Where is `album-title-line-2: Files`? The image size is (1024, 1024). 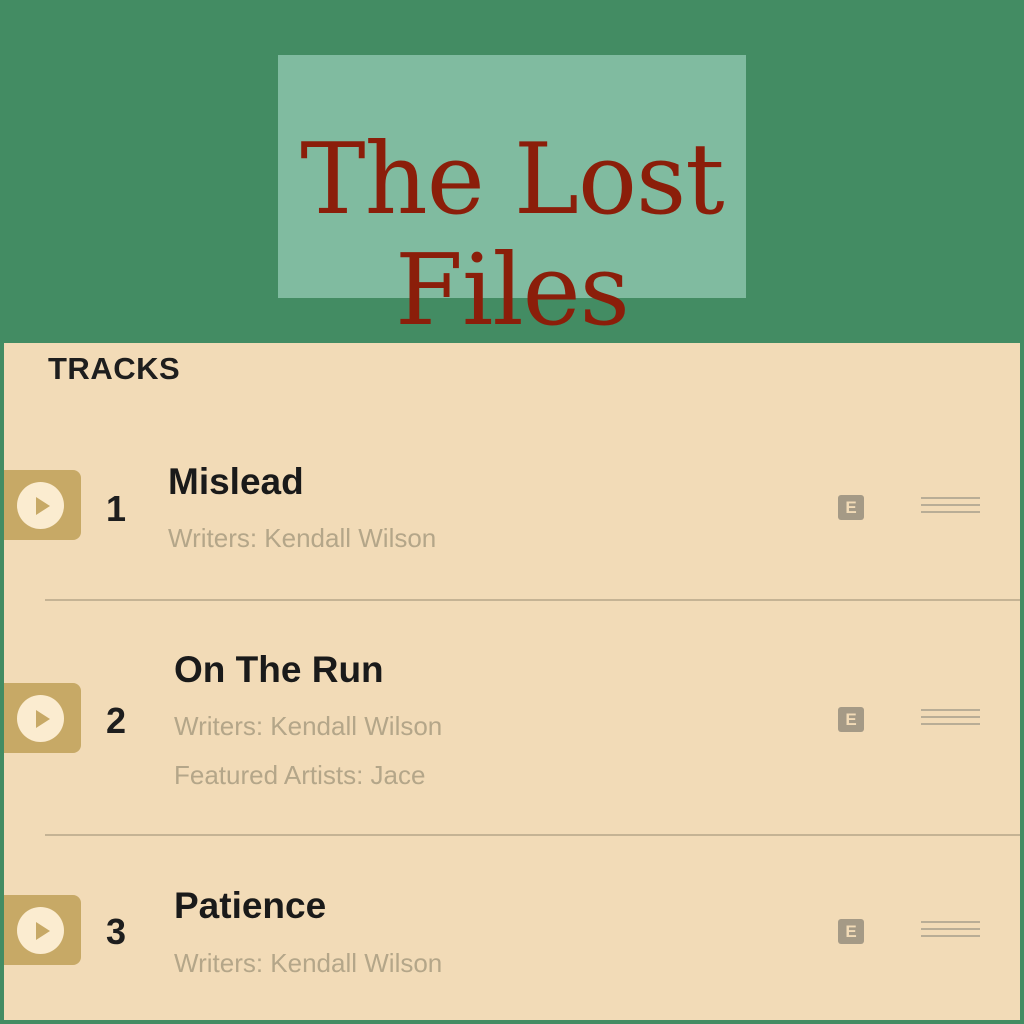
album-title-line-2: Files is located at coordinates (512, 291).